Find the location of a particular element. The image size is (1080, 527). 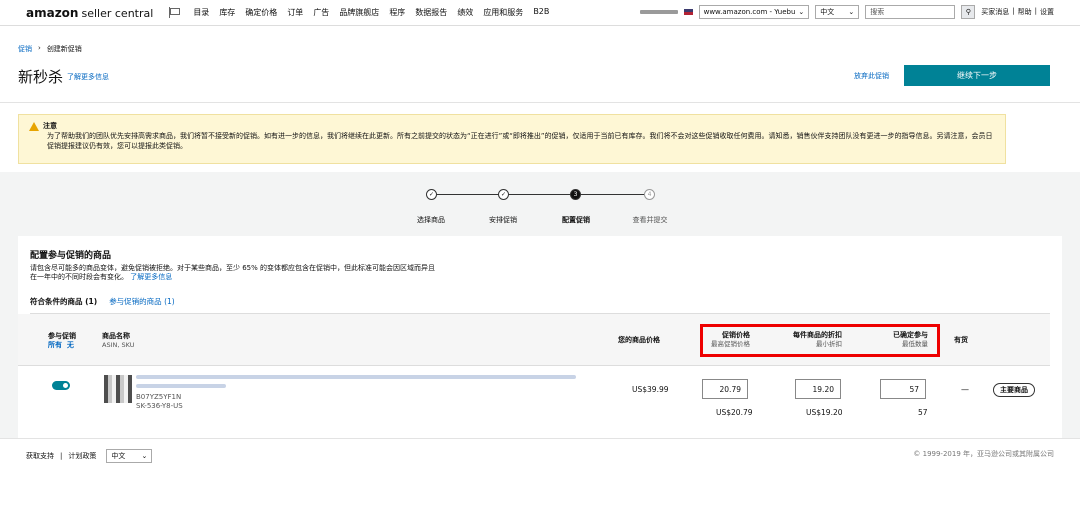

step-3-label: 配置促销 is located at coordinates (576, 220).